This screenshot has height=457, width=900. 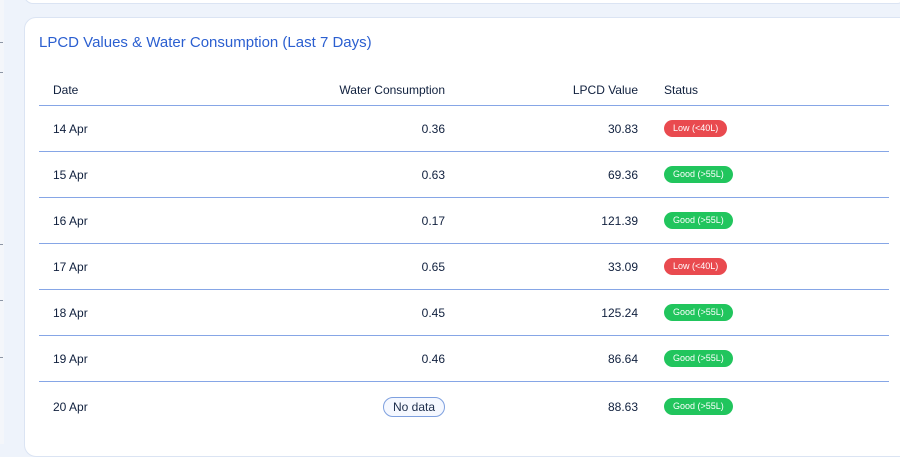 What do you see at coordinates (119, 220) in the screenshot?
I see `date-cell: 16 Apr` at bounding box center [119, 220].